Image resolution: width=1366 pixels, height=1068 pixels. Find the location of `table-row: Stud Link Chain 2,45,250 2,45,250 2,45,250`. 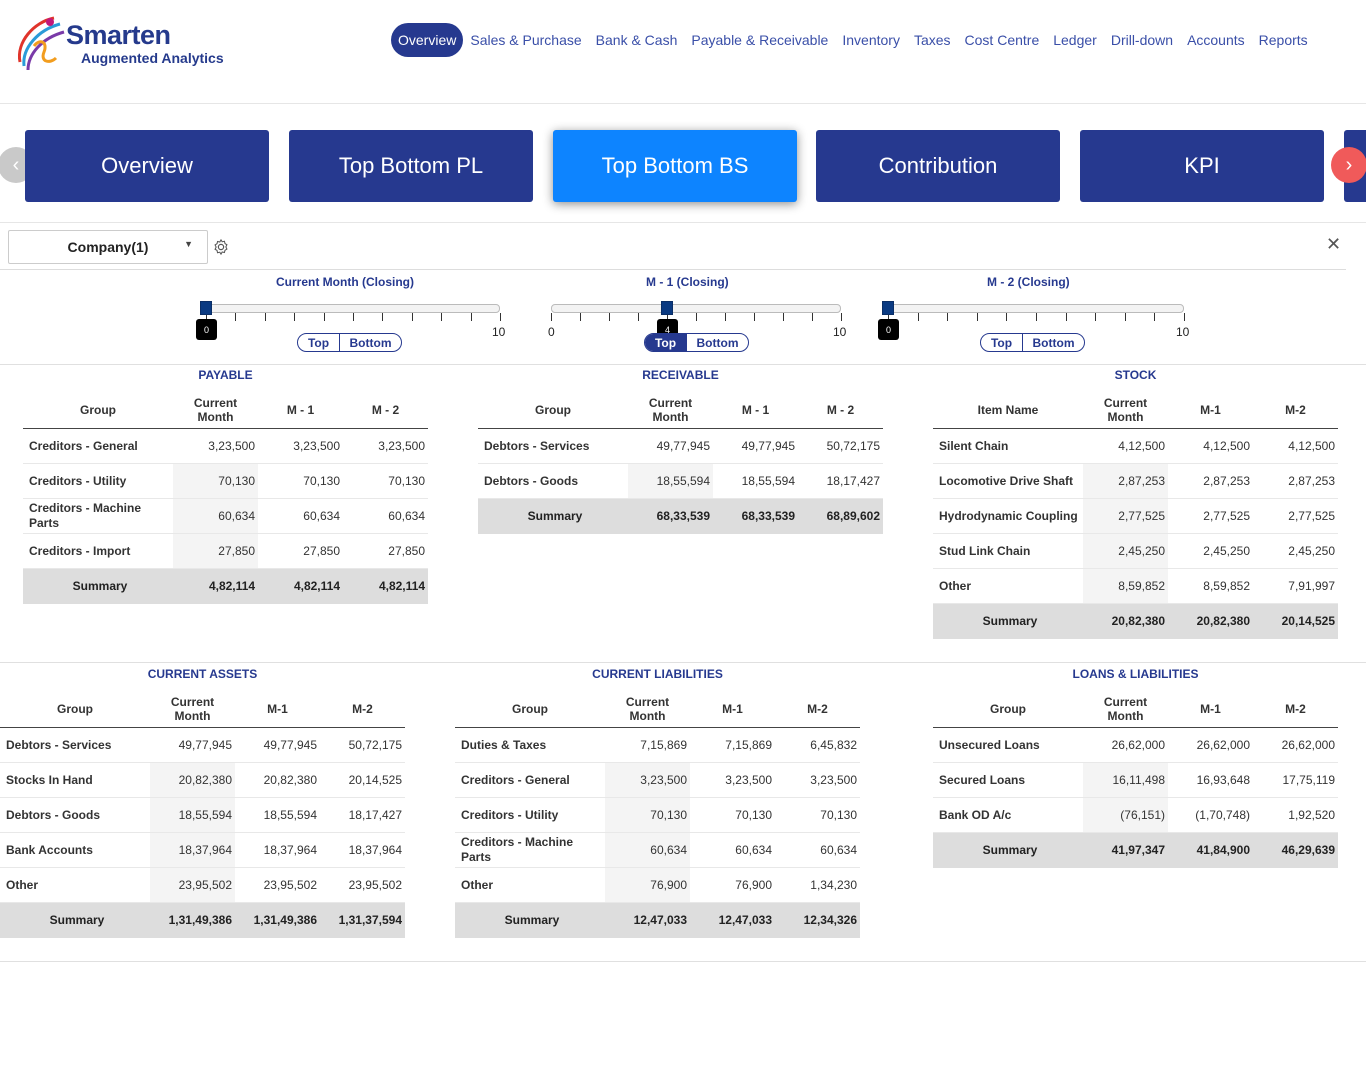

table-row: Stud Link Chain 2,45,250 2,45,250 2,45,250 is located at coordinates (1135, 551).